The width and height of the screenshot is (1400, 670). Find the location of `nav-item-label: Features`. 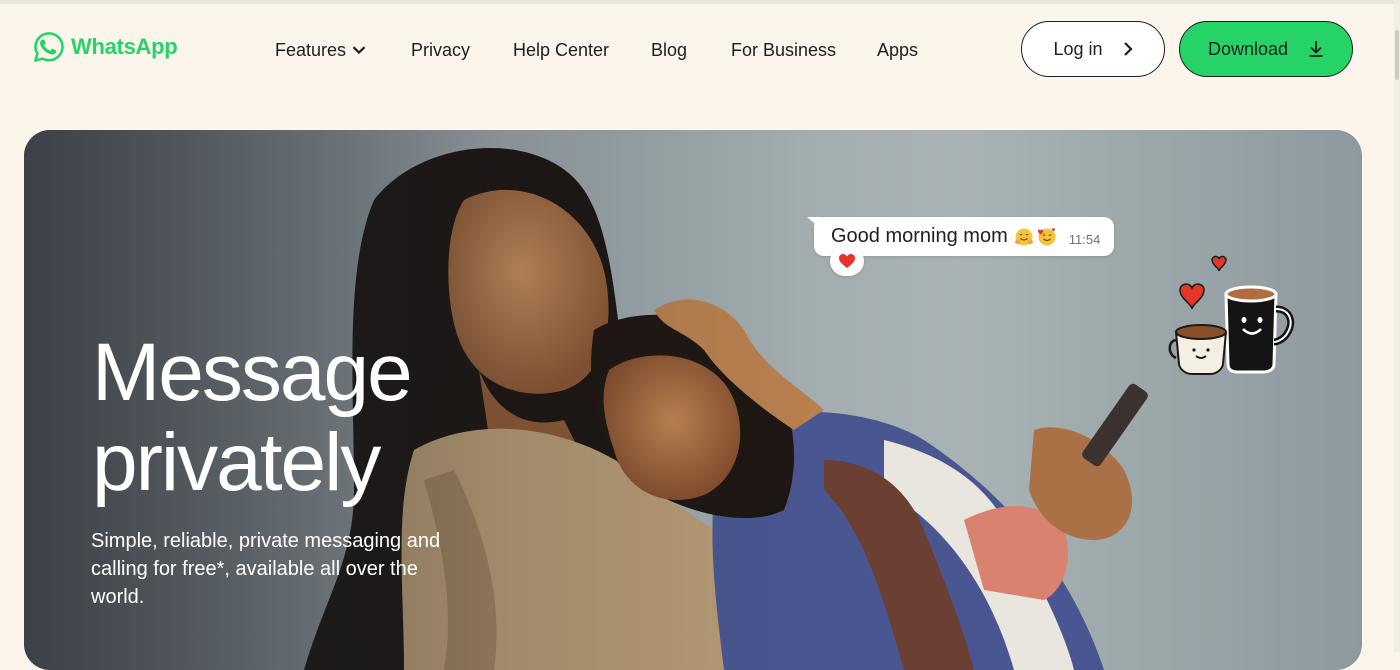

nav-item-label: Features is located at coordinates (311, 50).